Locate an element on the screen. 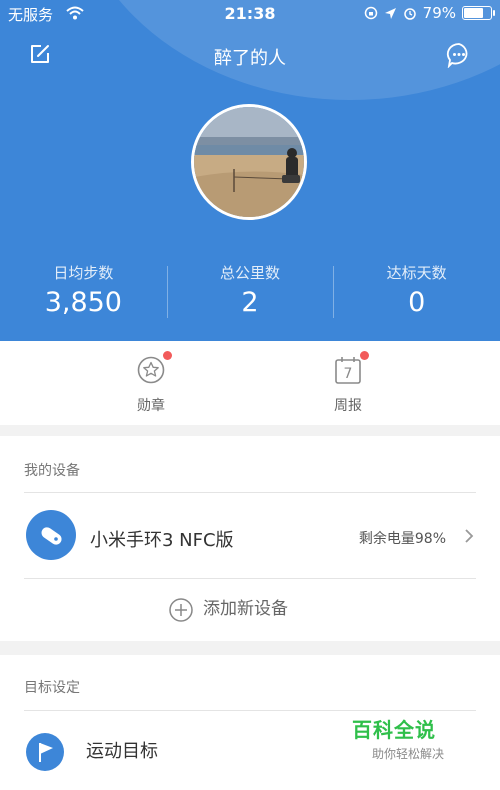 The image size is (500, 790). band-icon is located at coordinates (51, 537).